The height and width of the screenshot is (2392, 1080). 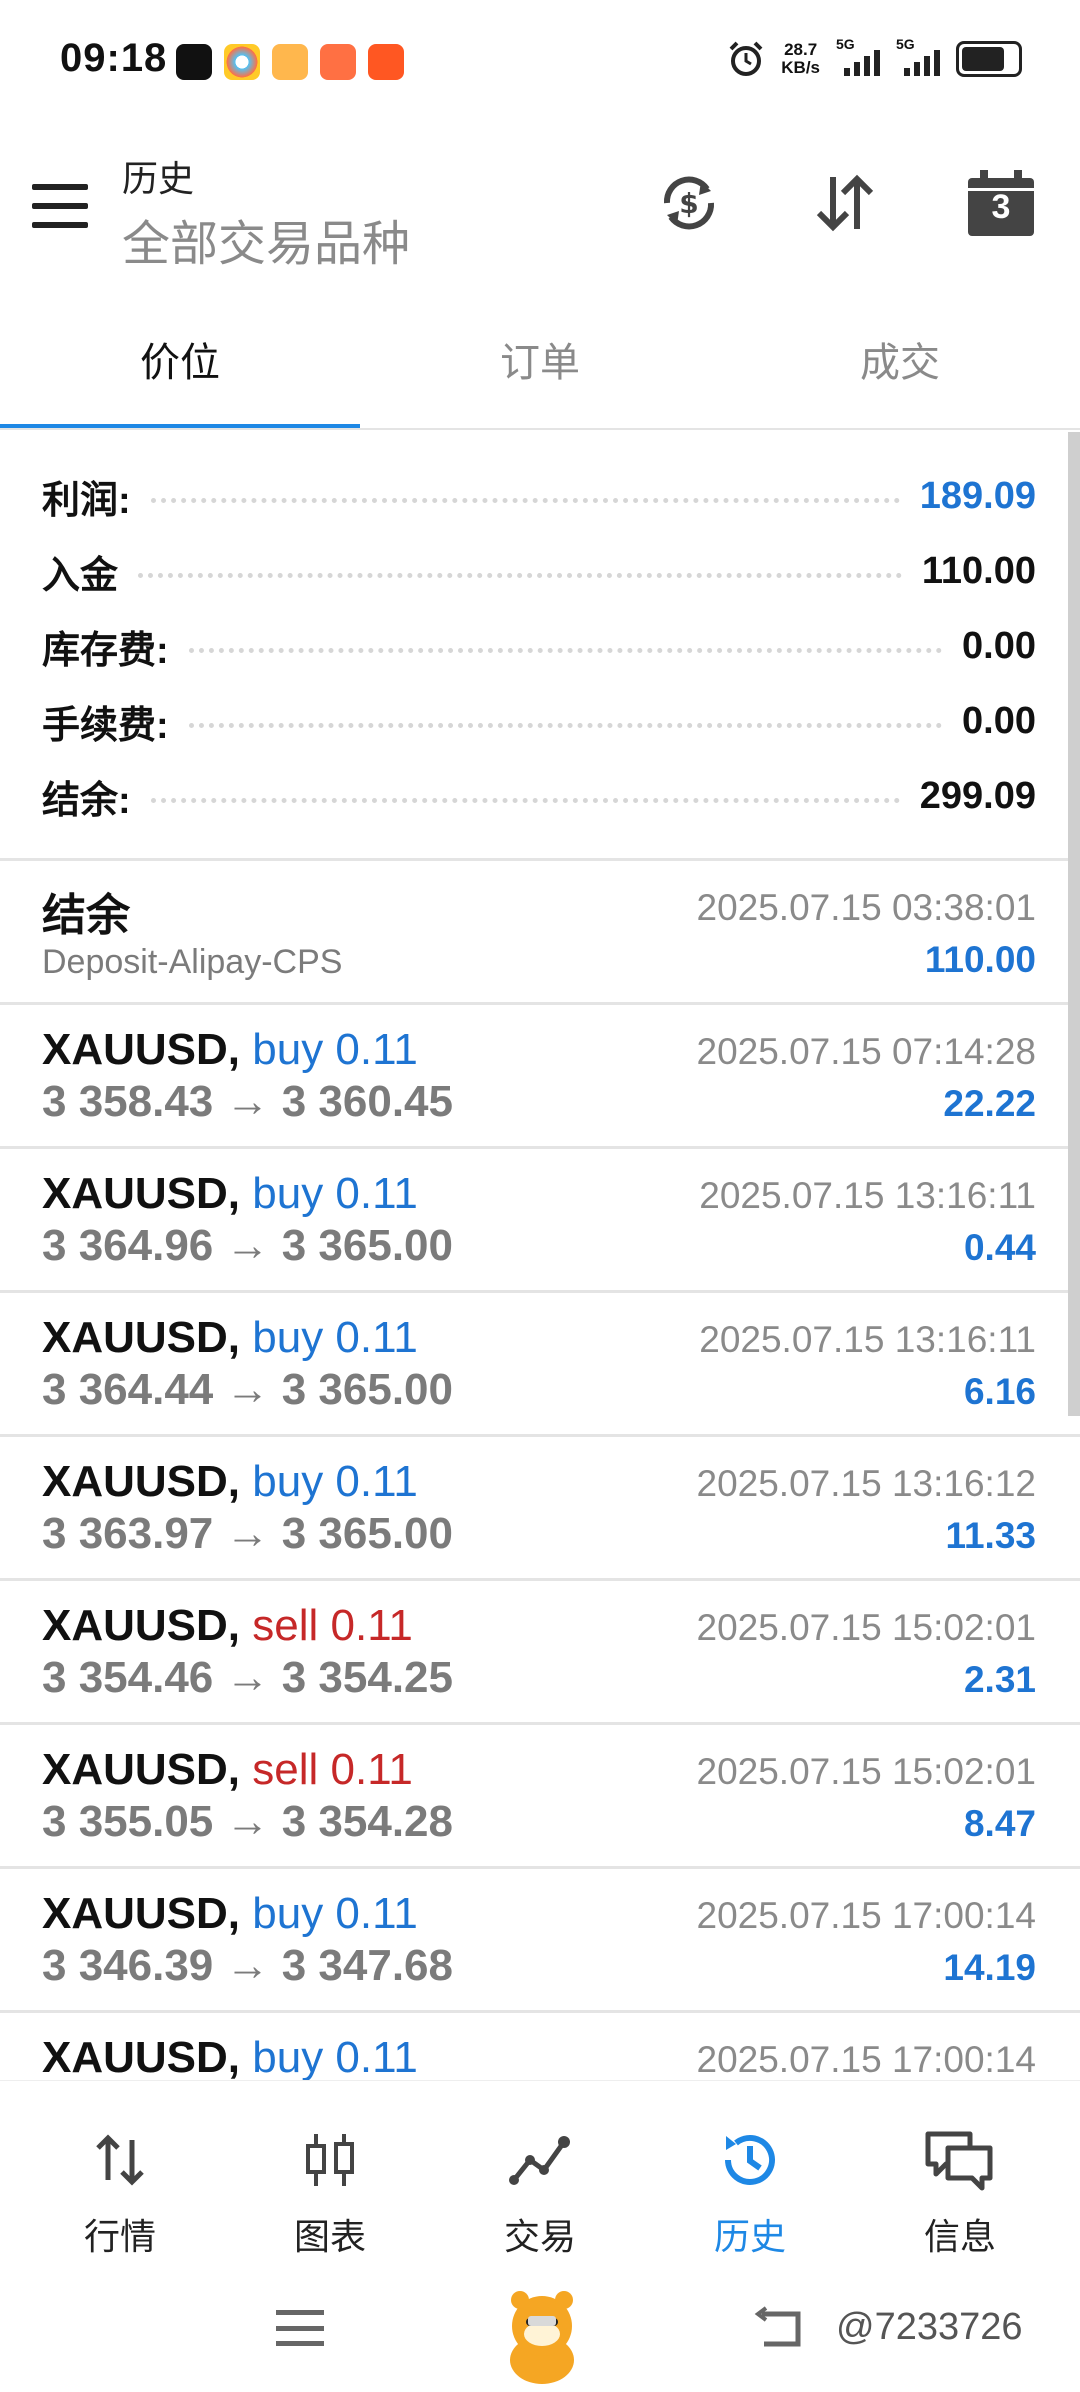 What do you see at coordinates (539, 721) in the screenshot?
I see `summary-row-commission: 手续费: 0.00` at bounding box center [539, 721].